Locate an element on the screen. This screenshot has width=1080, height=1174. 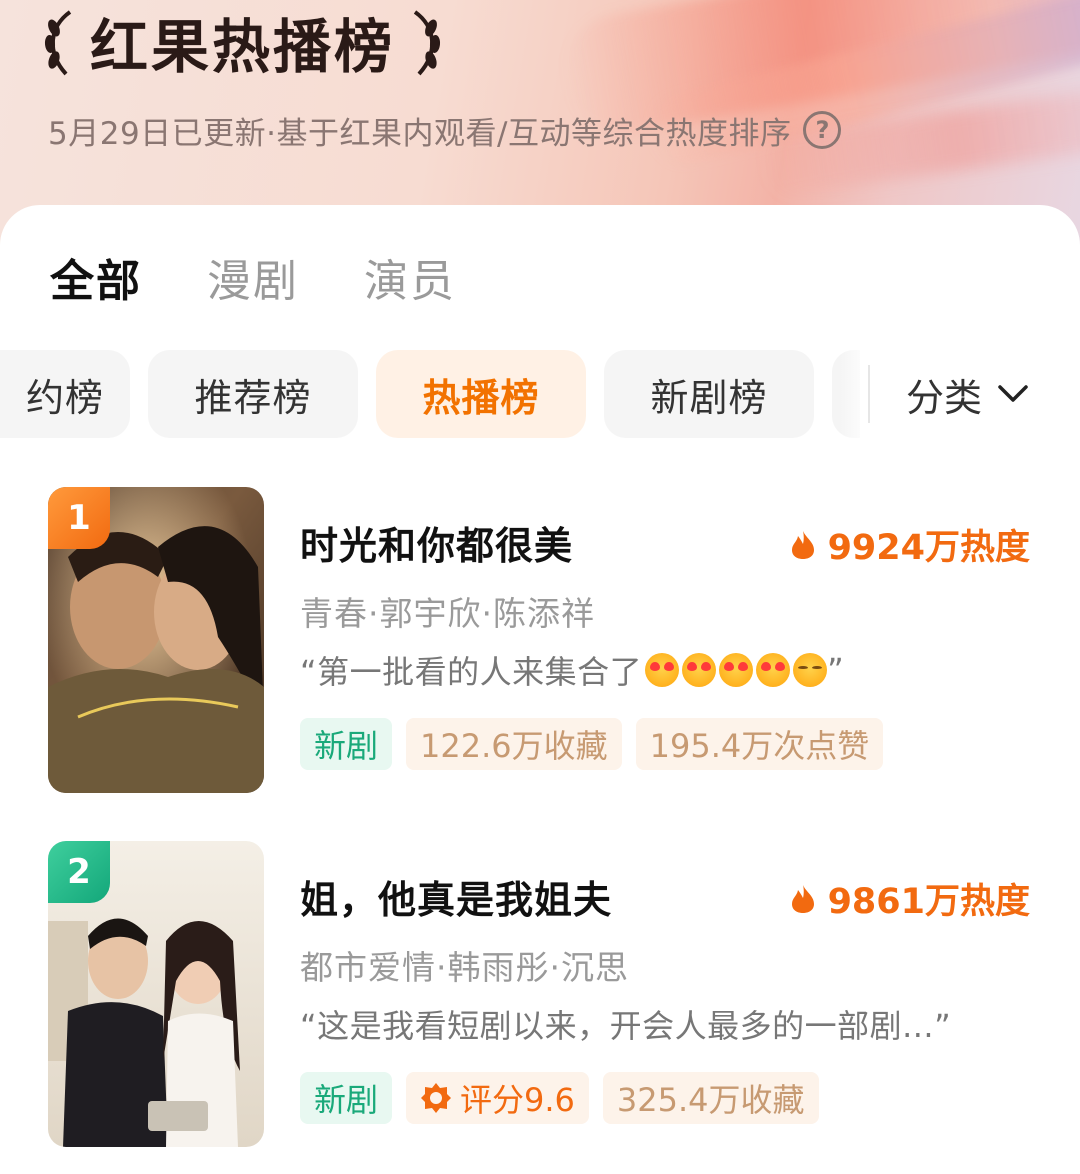
rank-badge: 2 is located at coordinates (79, 872).